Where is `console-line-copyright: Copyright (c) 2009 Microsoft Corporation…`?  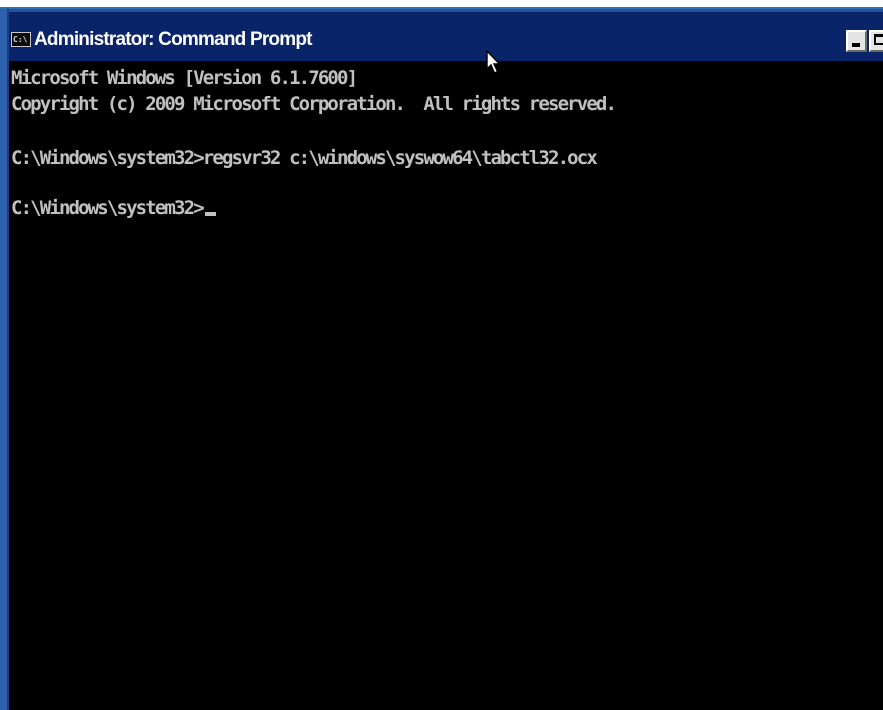
console-line-copyright: Copyright (c) 2009 Microsoft Corporation… is located at coordinates (314, 104).